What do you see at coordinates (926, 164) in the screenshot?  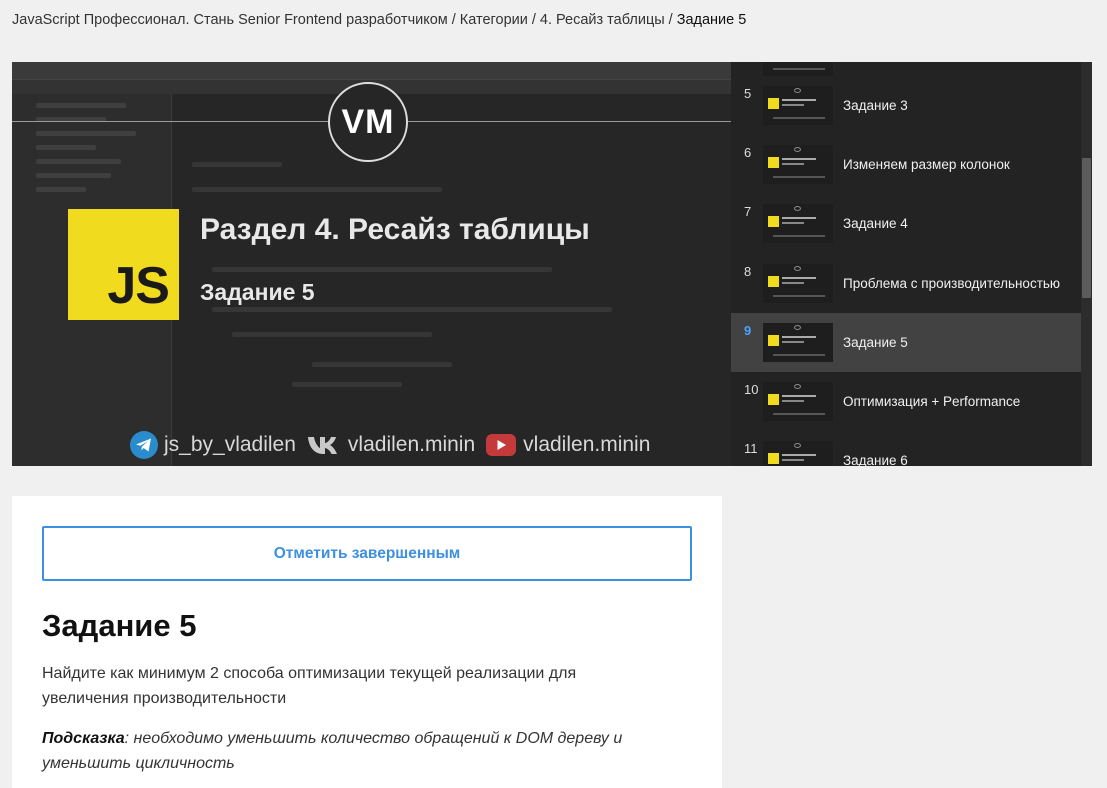 I see `playlist-item-title: Изменяем размер колонок` at bounding box center [926, 164].